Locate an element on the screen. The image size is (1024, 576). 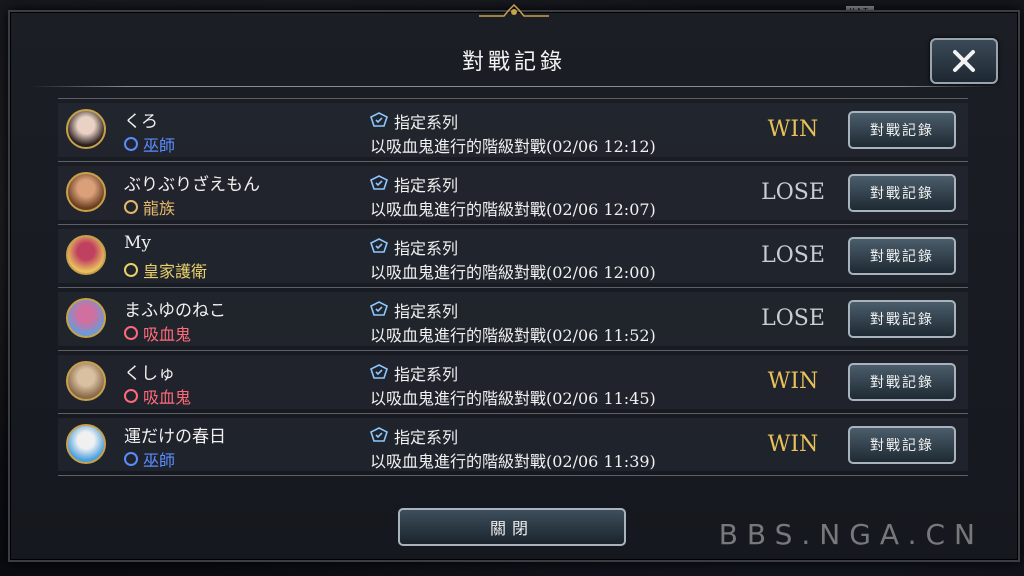
opponent-name: 運だけの春日 is located at coordinates (175, 437).